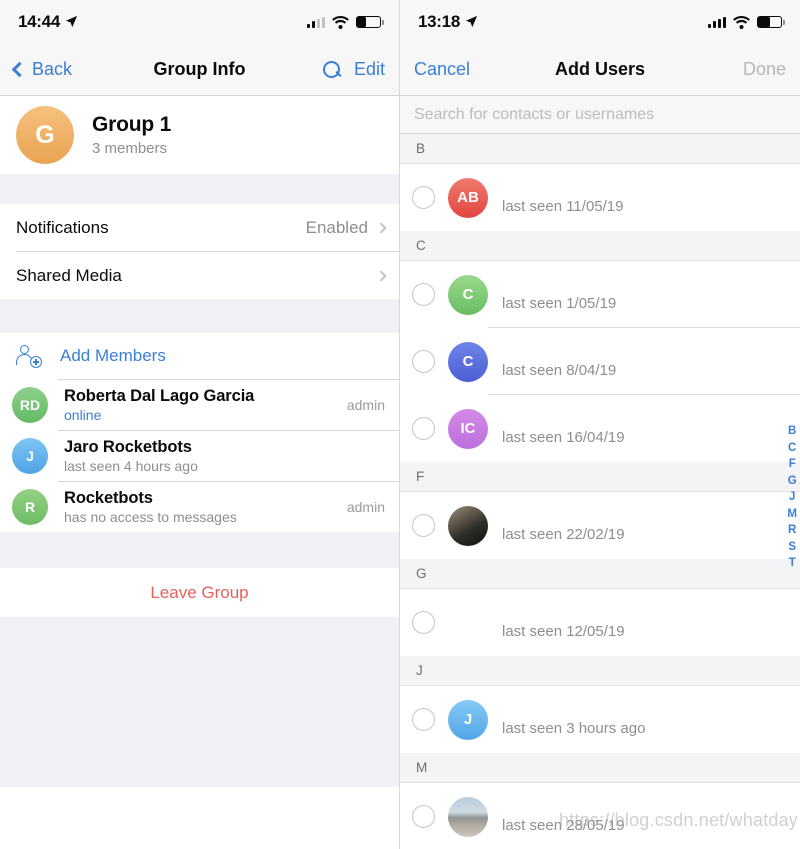 The width and height of the screenshot is (800, 849). Describe the element at coordinates (150, 517) in the screenshot. I see `member-status: has no access to messages` at that location.